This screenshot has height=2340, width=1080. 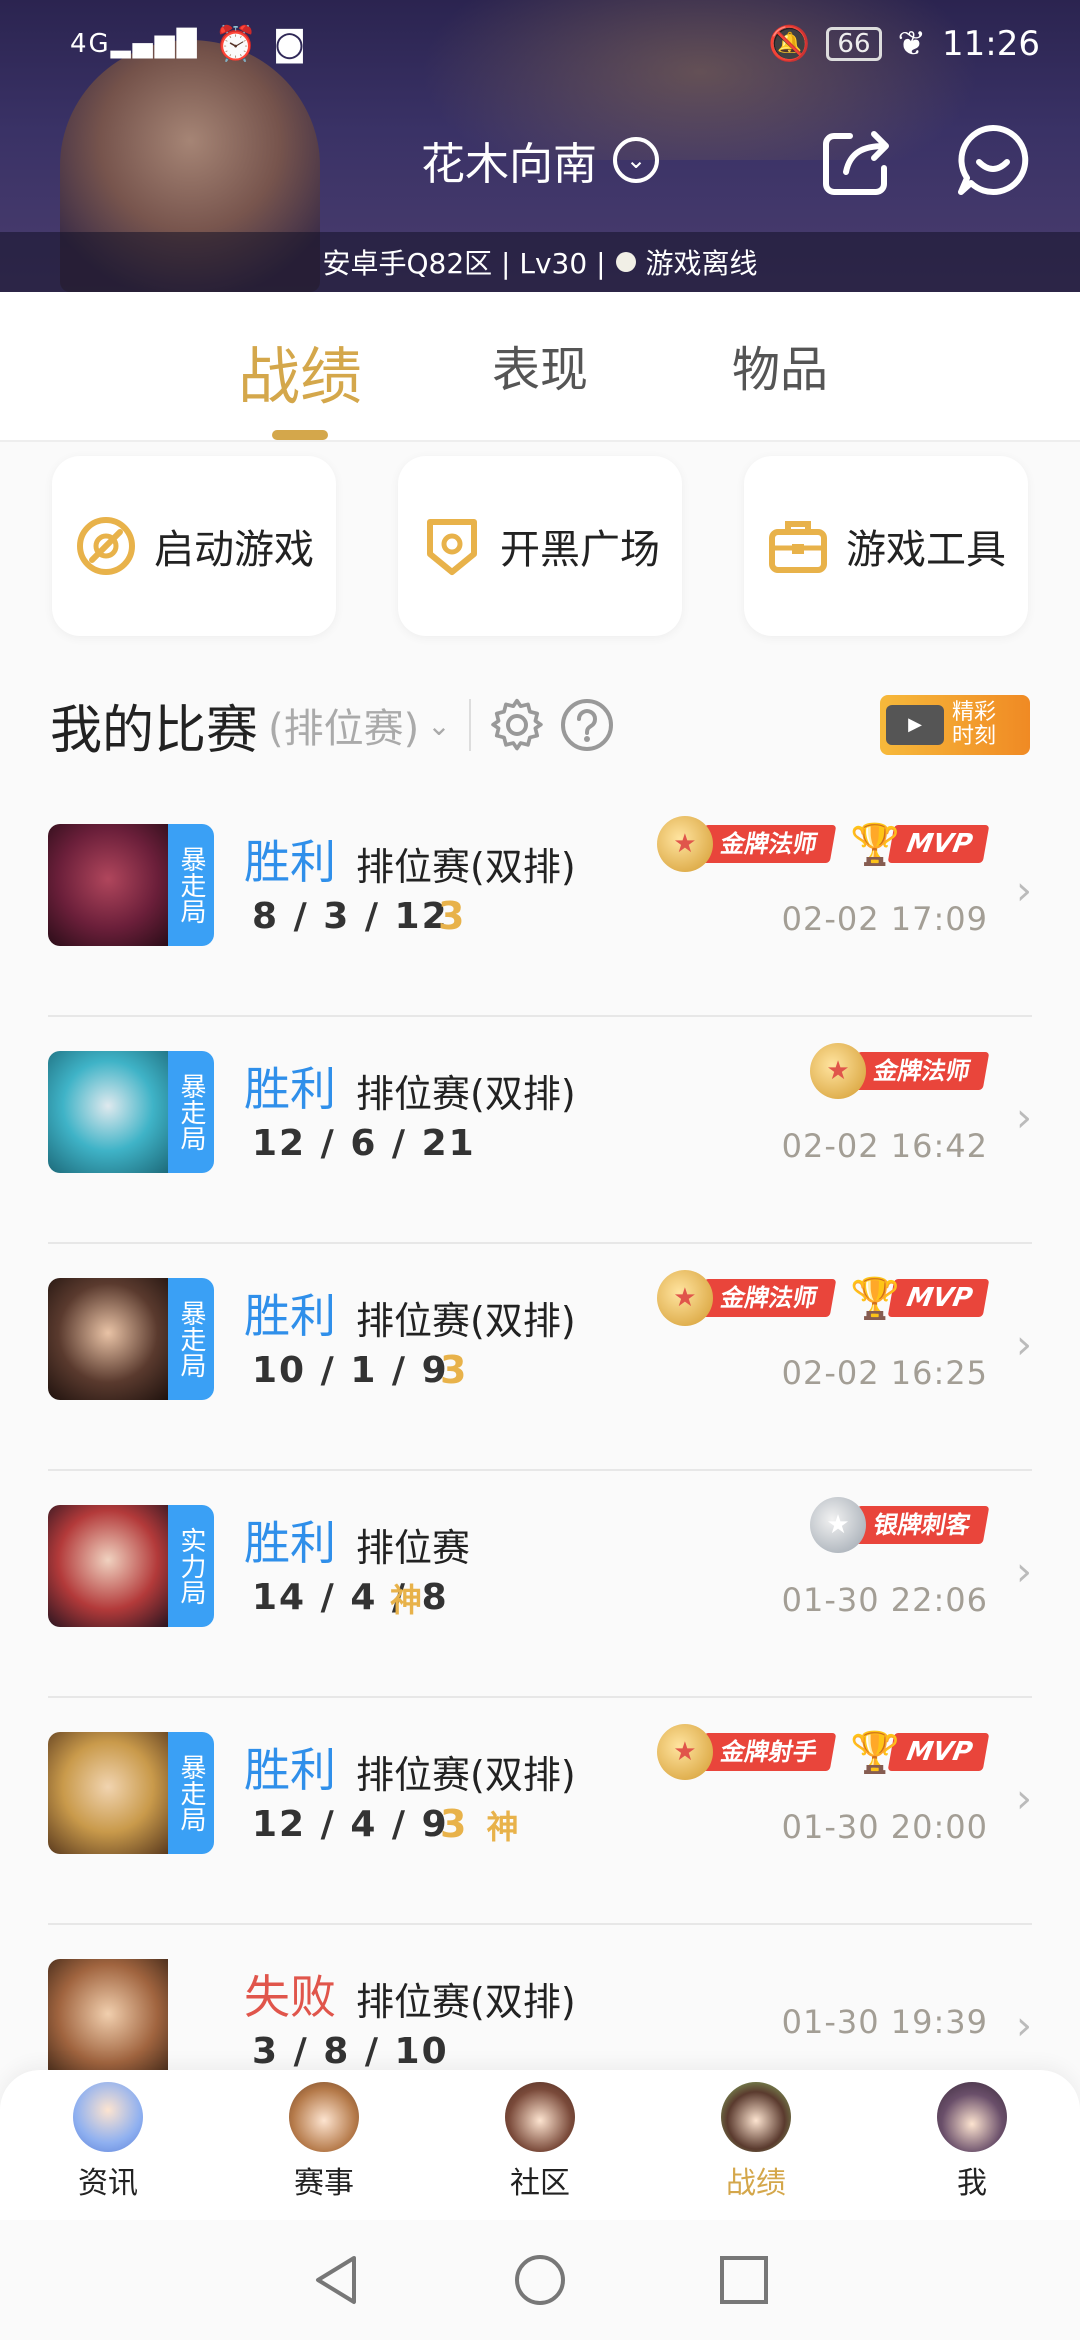 What do you see at coordinates (838, 1525) in the screenshot?
I see `silver-medal-icon: ★` at bounding box center [838, 1525].